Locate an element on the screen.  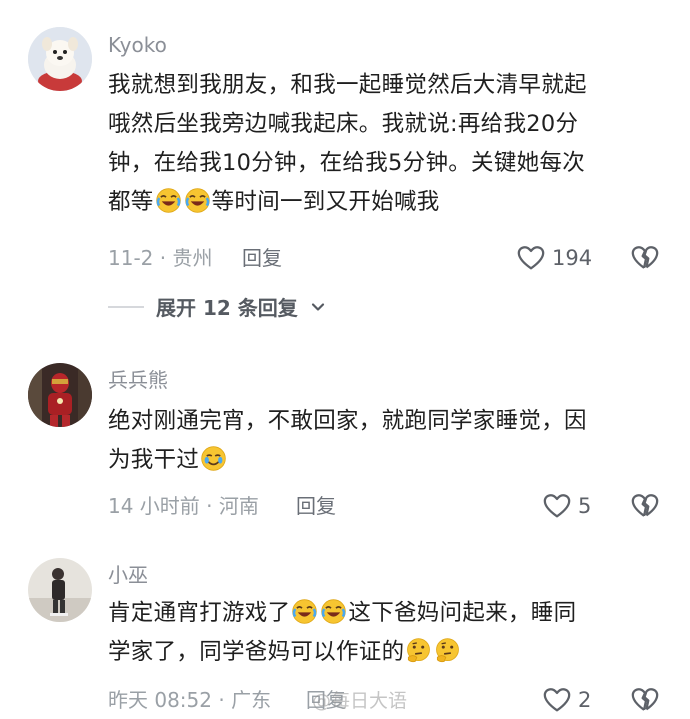
comment-text-segment: 学家了，同学爸妈可以作证的 is located at coordinates (256, 652).